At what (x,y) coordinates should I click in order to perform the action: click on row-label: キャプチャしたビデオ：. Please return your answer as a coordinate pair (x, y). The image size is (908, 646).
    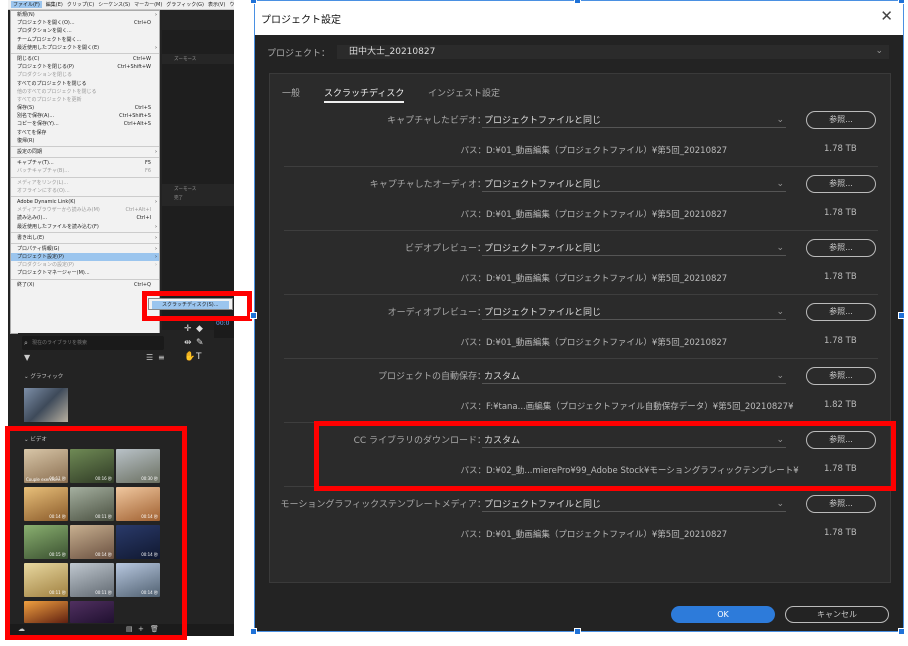
    Looking at the image, I should click on (436, 121).